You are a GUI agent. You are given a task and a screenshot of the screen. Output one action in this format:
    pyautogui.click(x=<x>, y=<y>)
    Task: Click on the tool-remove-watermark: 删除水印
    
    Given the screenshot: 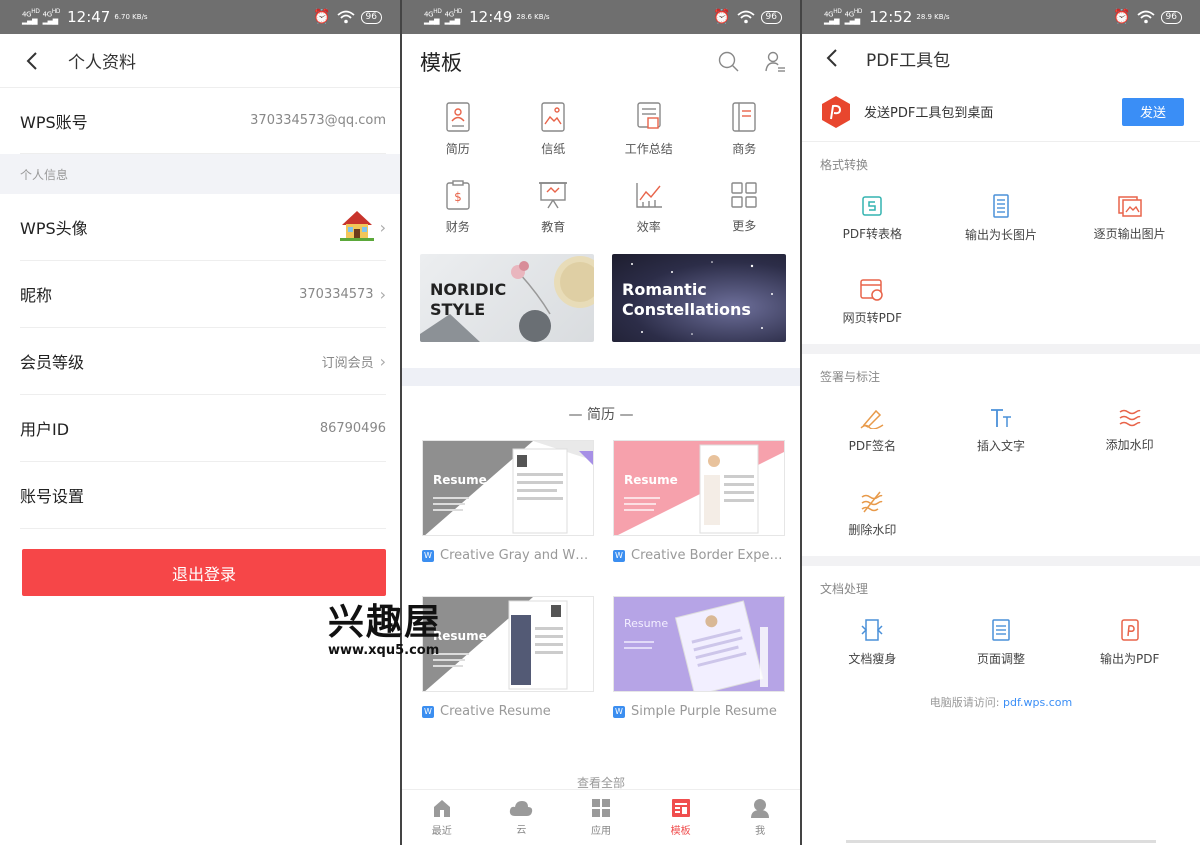 What is the action you would take?
    pyautogui.click(x=872, y=514)
    